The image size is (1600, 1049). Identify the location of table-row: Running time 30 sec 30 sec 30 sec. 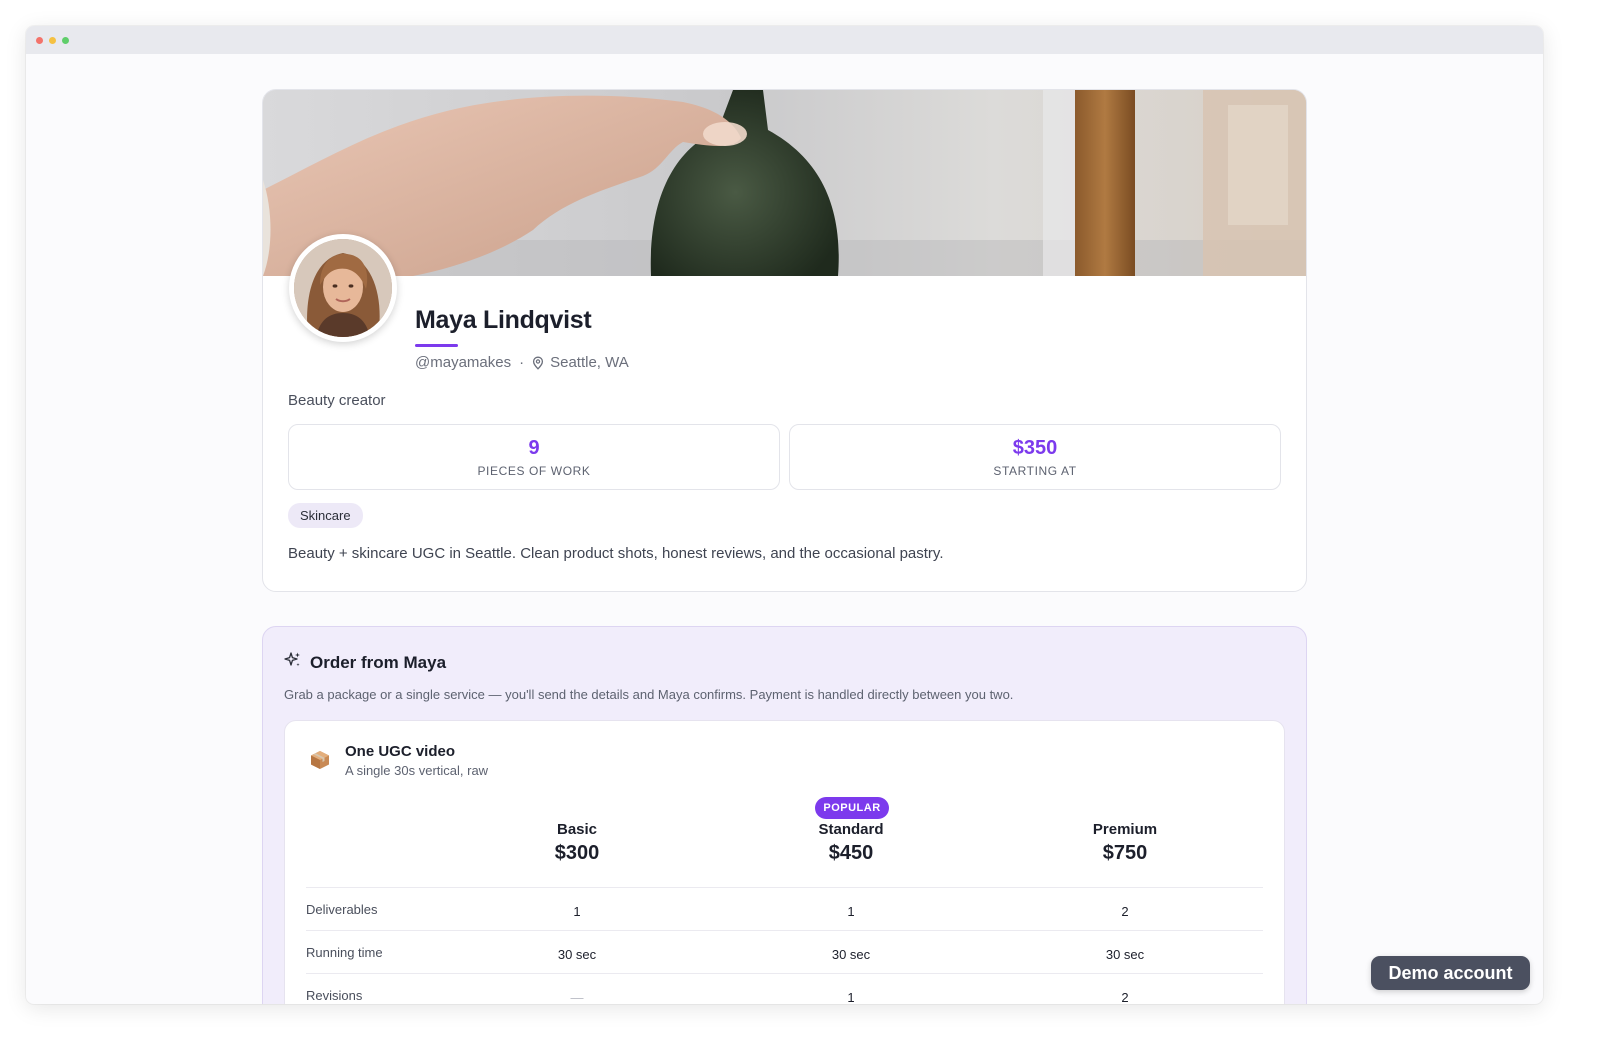
(784, 951).